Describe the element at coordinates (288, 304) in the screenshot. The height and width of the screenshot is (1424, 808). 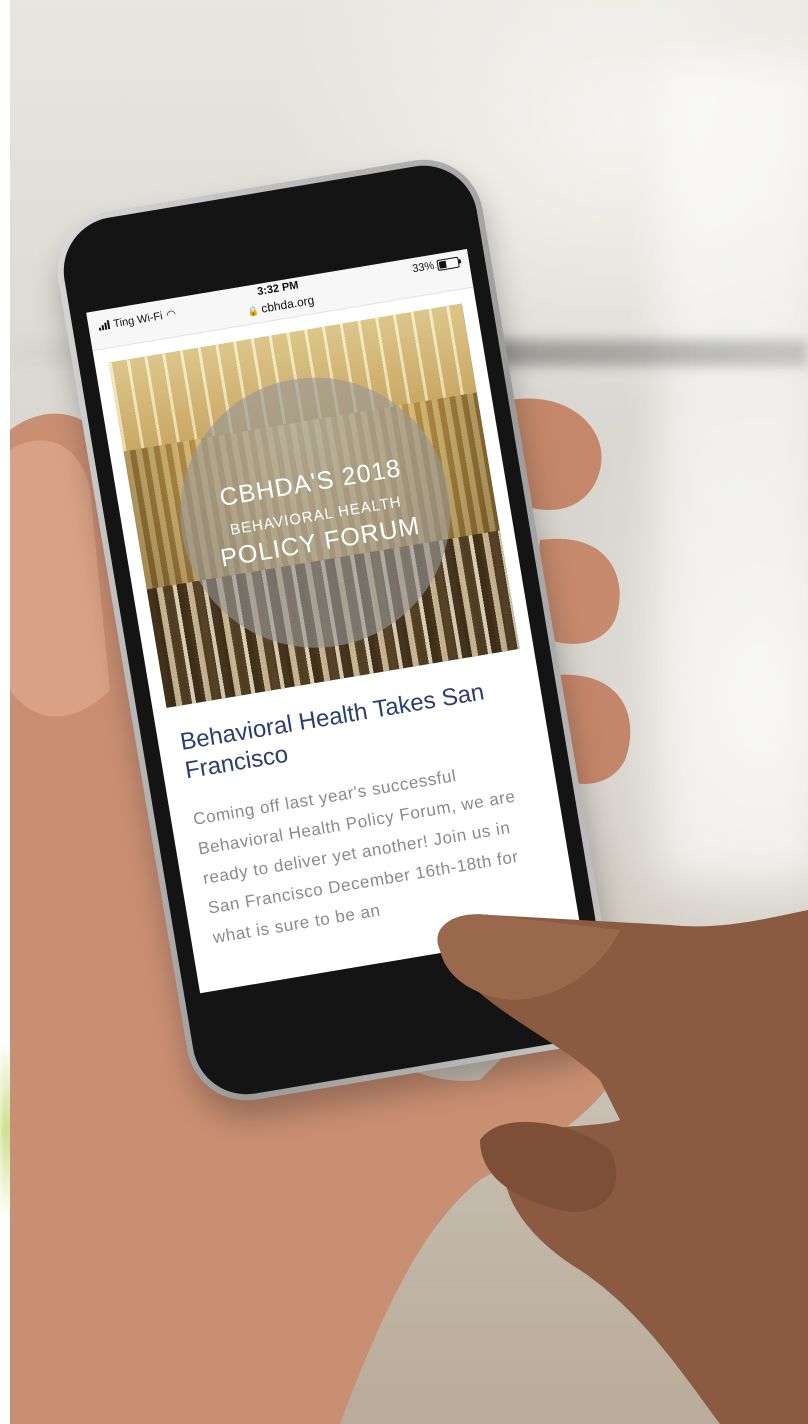
I see `address-bar-url: cbhda.org` at that location.